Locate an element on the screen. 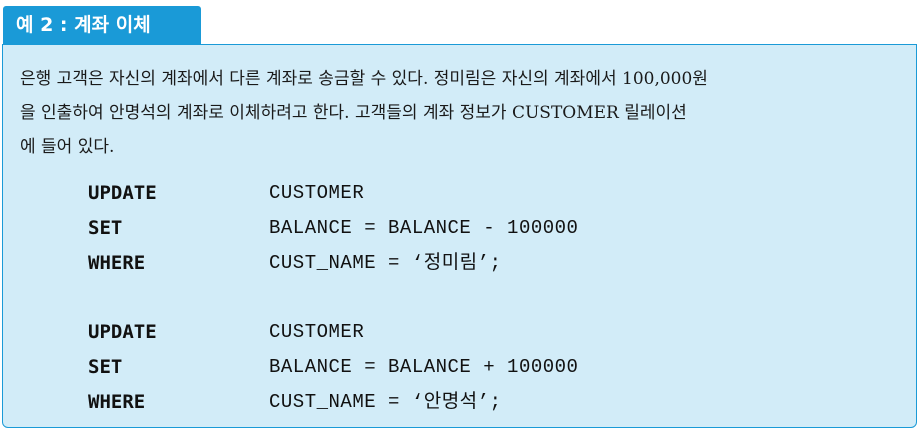 The width and height of the screenshot is (921, 433). sql-clause: BALANCE = BALANCE + 100000 is located at coordinates (424, 367).